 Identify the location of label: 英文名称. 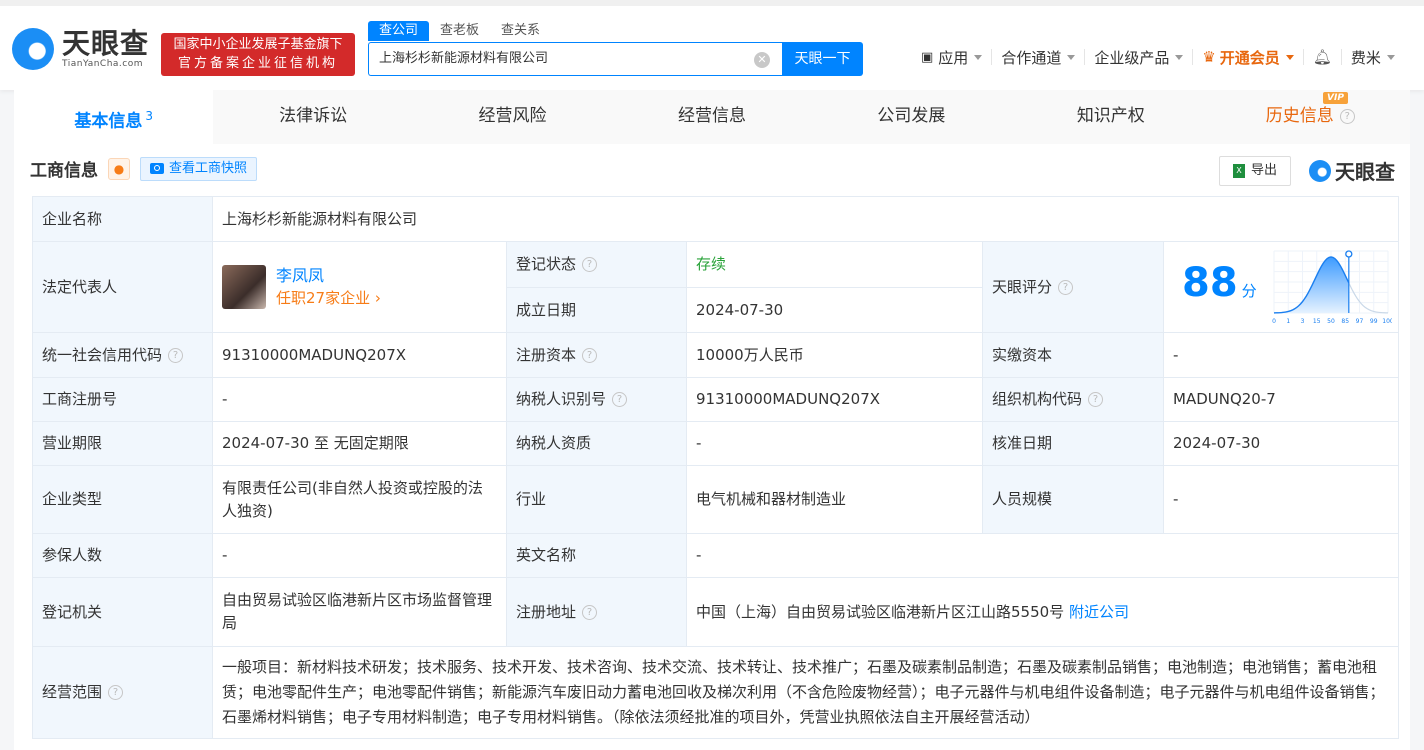
(596, 555).